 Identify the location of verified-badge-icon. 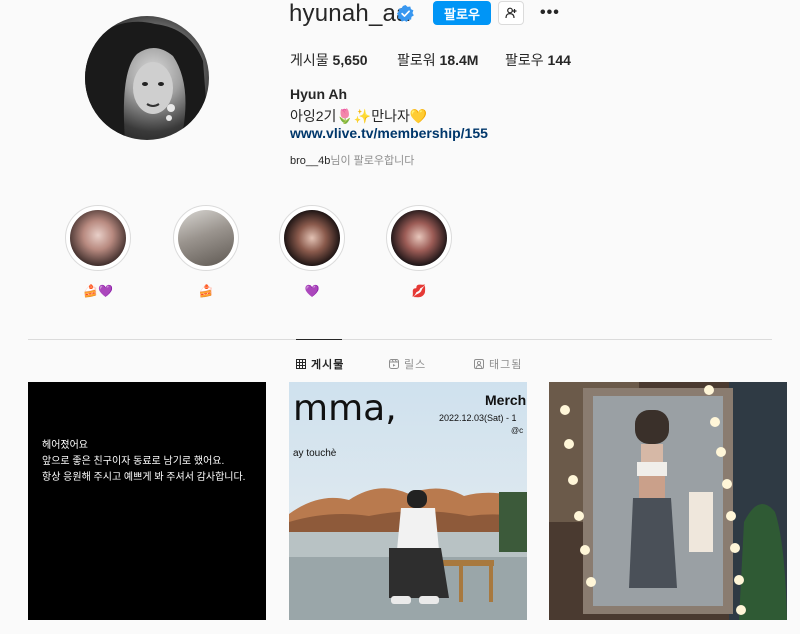
(405, 13).